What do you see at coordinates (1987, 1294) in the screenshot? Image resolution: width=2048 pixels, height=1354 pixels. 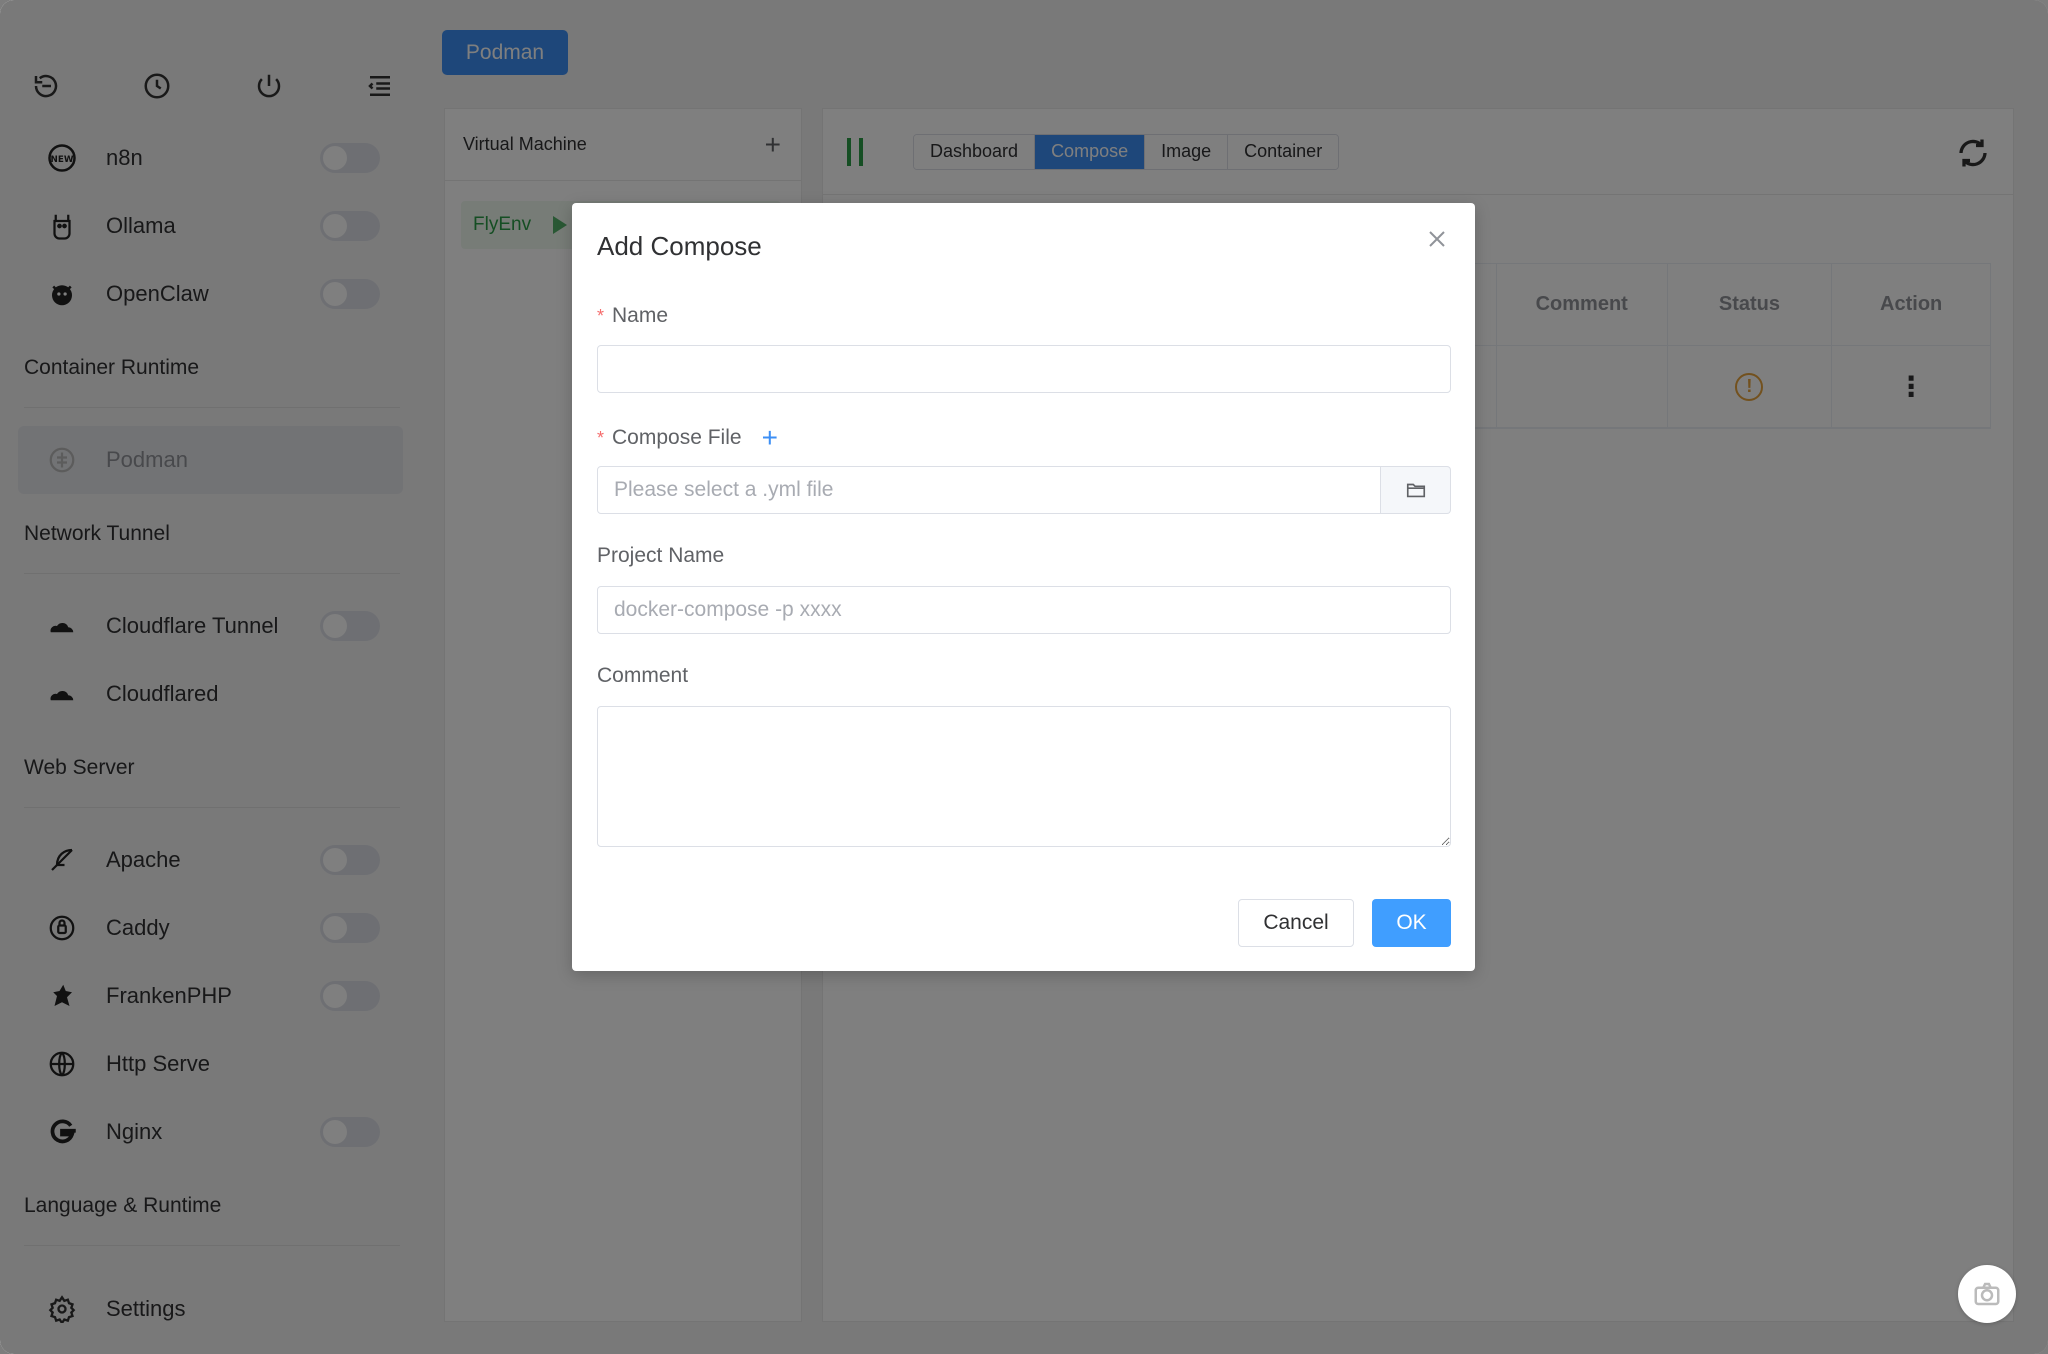 I see `camera-icon` at bounding box center [1987, 1294].